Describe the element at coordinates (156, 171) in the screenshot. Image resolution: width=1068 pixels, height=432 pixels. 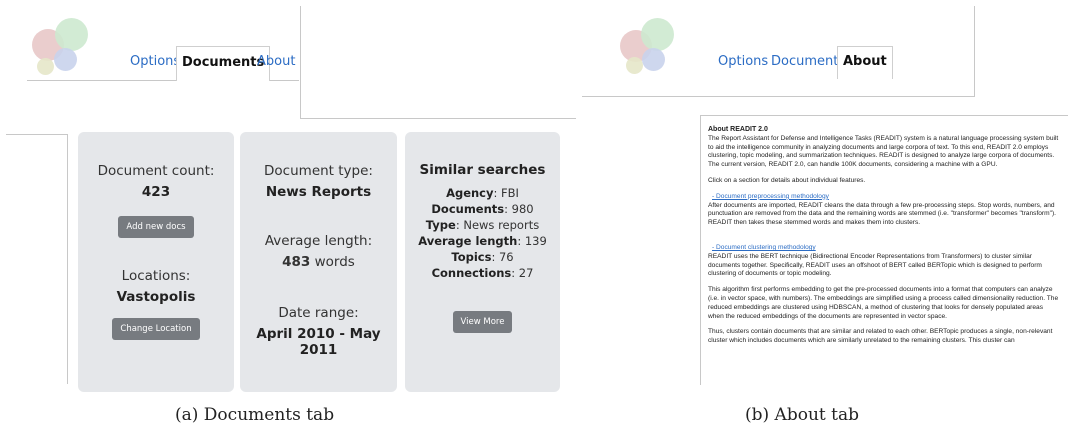
I see `document-count-label: Document count:` at that location.